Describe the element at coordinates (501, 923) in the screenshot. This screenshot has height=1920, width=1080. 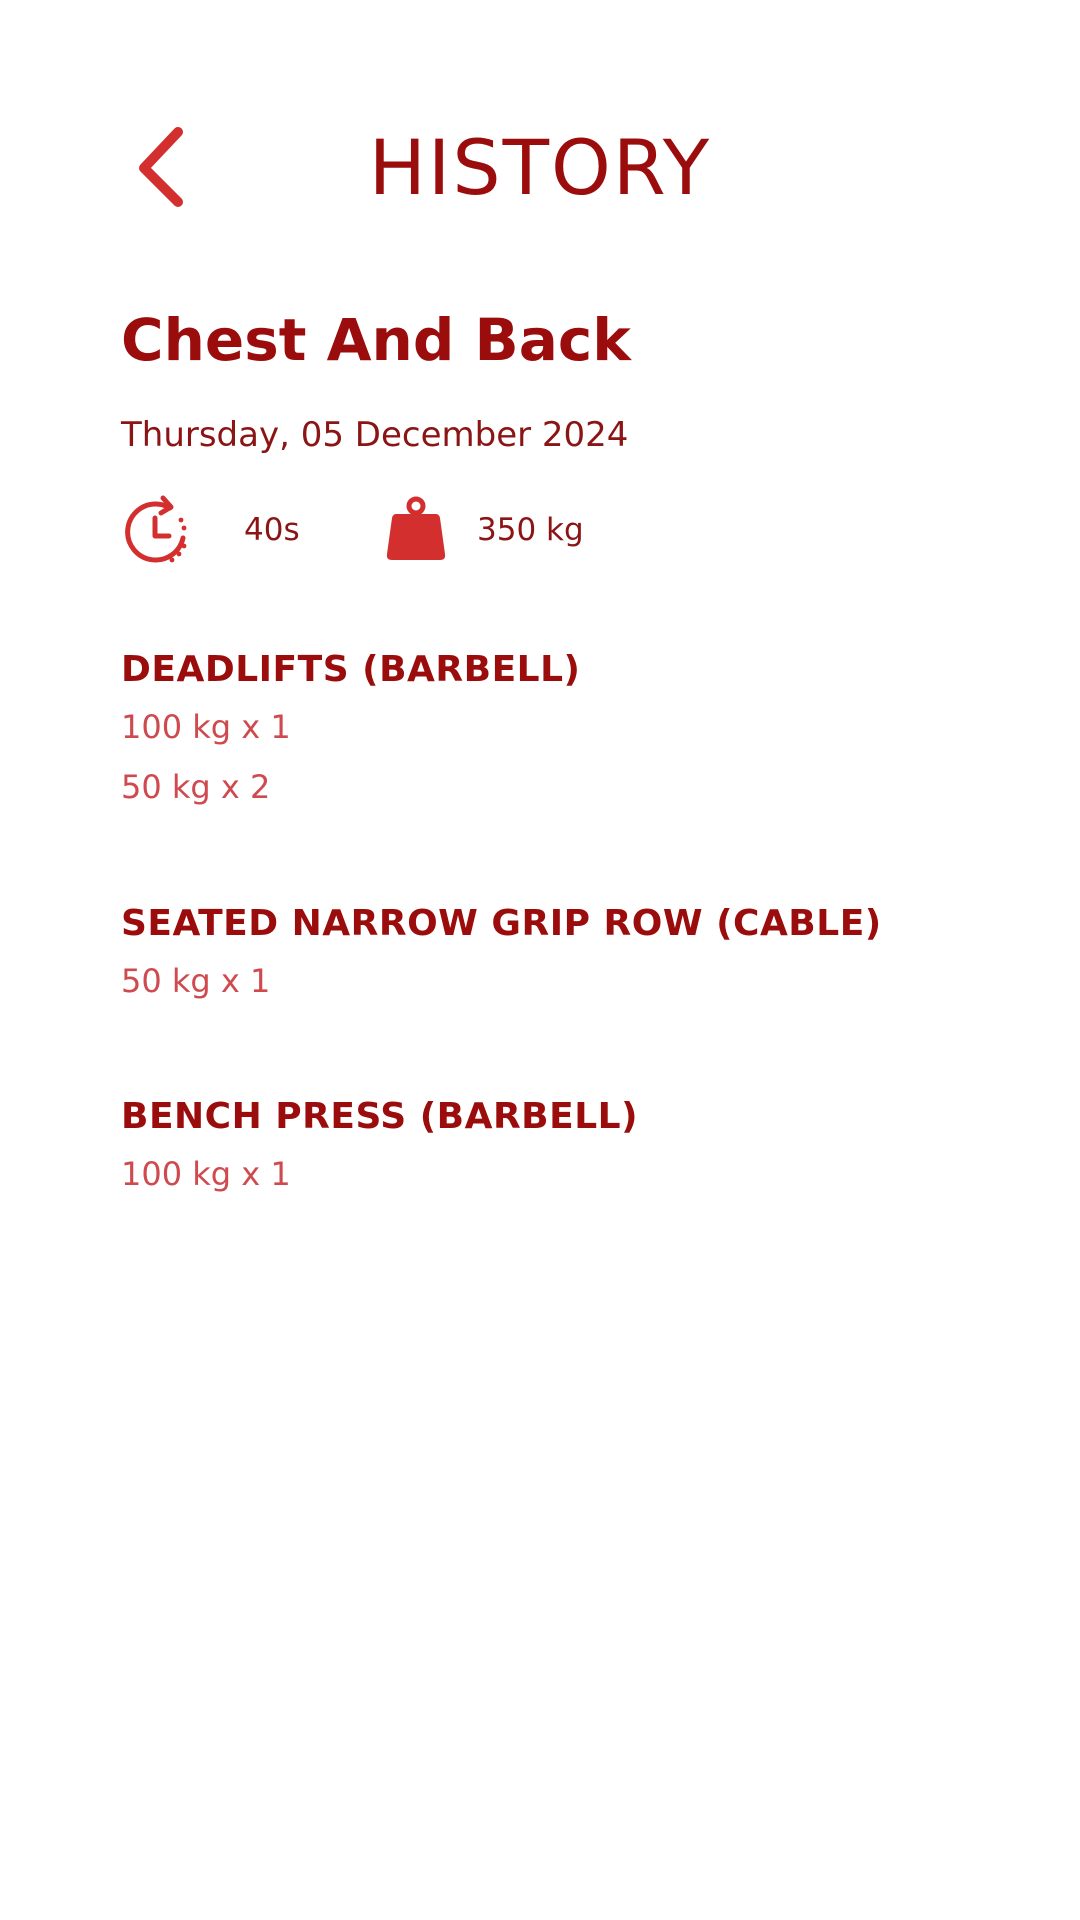
I see `exercise-name: SEATED NARROW GRIP ROW (CABLE)` at that location.